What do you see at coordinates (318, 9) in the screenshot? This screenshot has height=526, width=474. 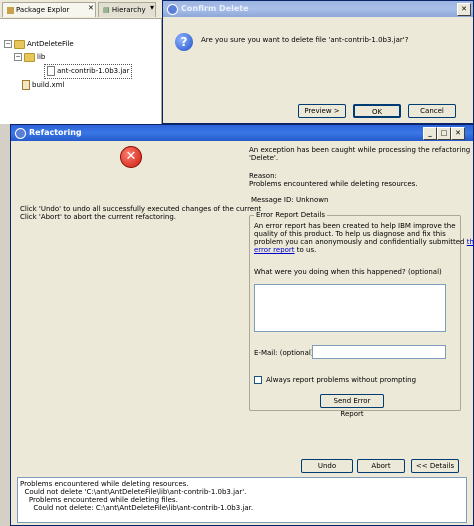 I see `confirm-delete-titlebar: Confirm Delete ✕` at bounding box center [318, 9].